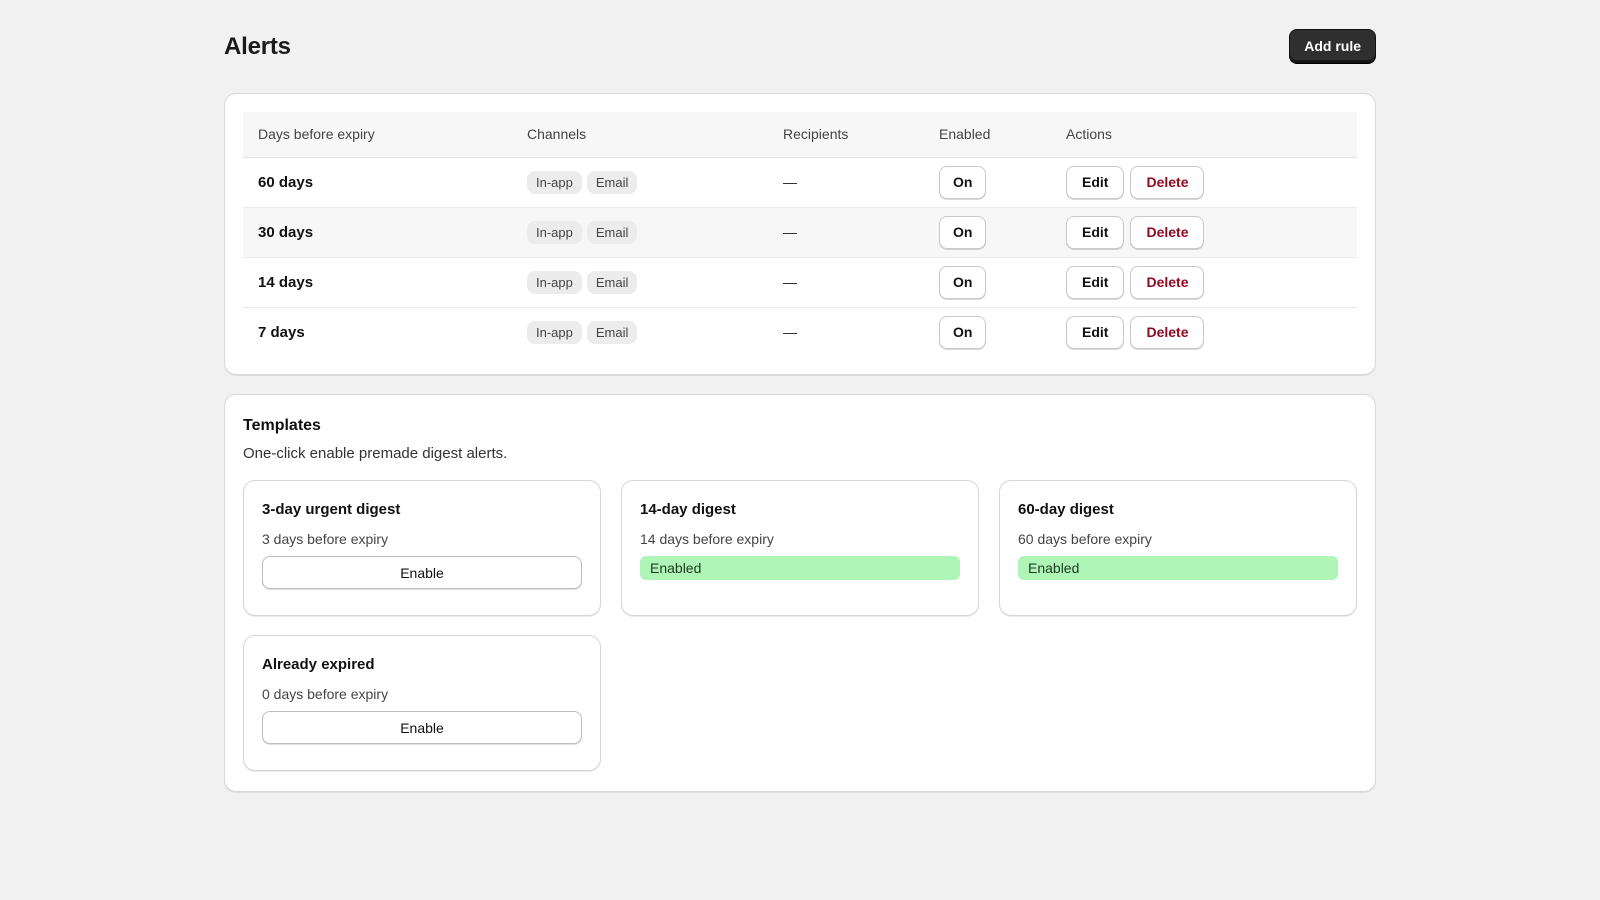  What do you see at coordinates (1066, 509) in the screenshot?
I see `template-title: 60-day digest` at bounding box center [1066, 509].